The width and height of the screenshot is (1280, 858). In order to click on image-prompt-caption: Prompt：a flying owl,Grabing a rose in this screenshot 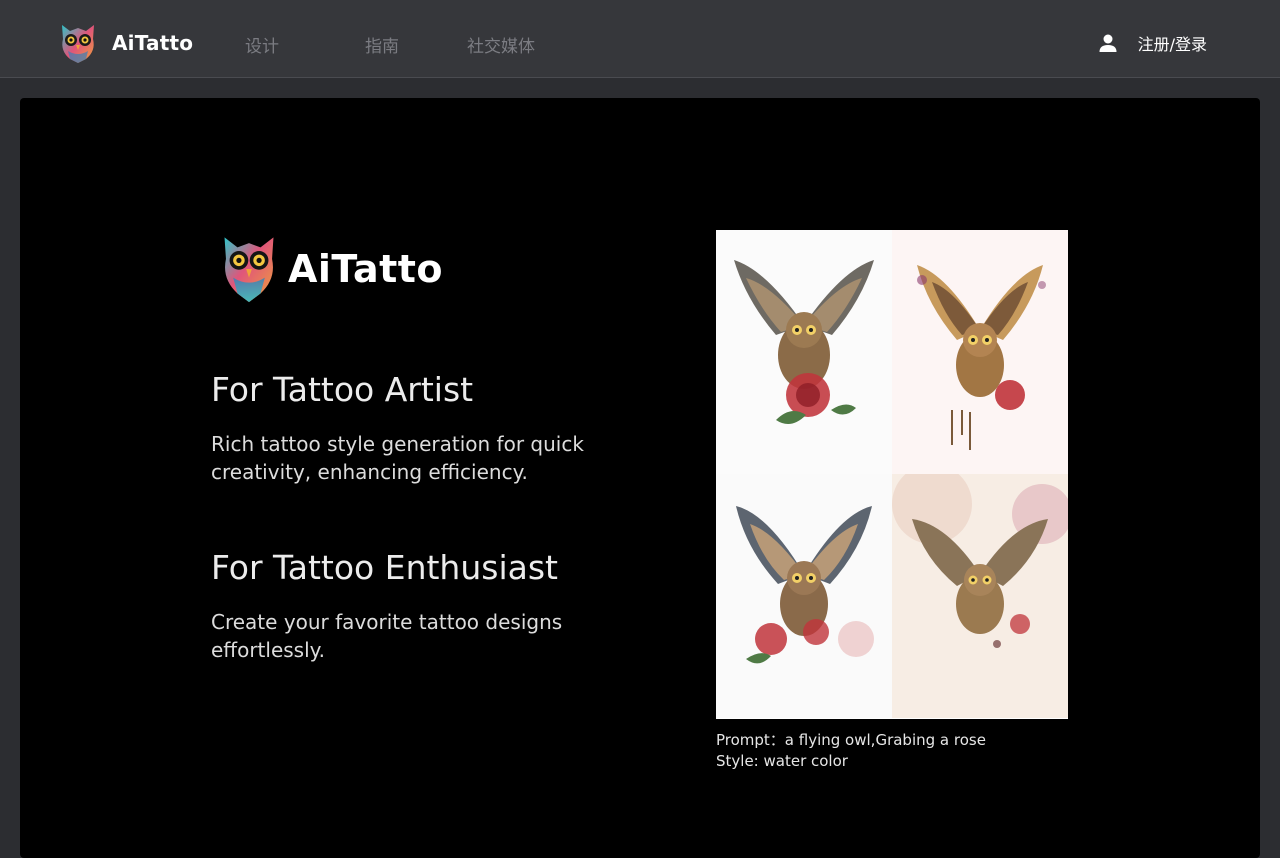, I will do `click(851, 740)`.